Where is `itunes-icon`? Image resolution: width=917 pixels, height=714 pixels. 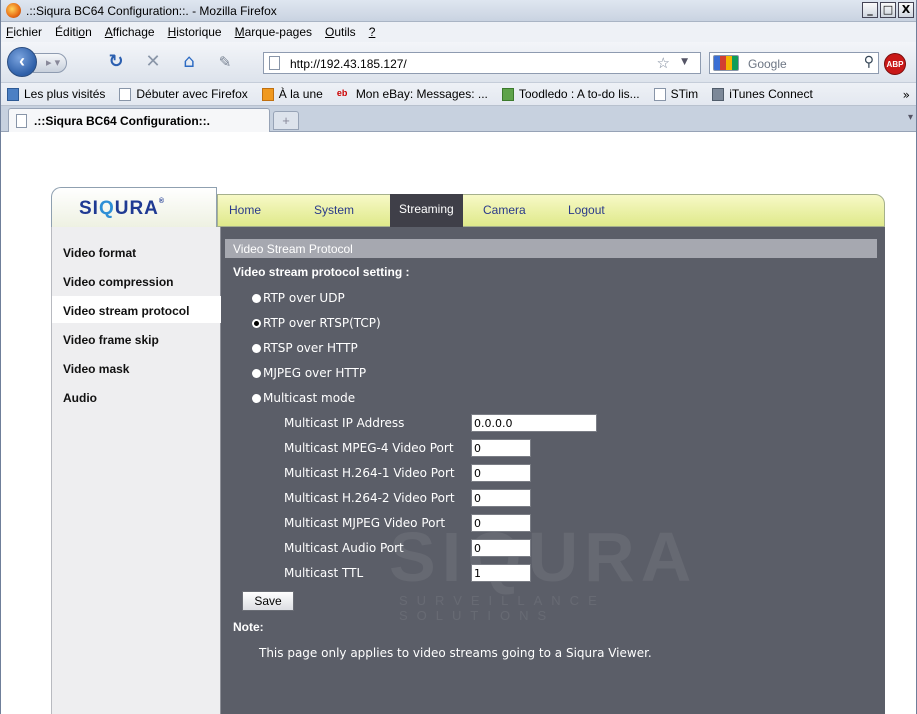 itunes-icon is located at coordinates (718, 94).